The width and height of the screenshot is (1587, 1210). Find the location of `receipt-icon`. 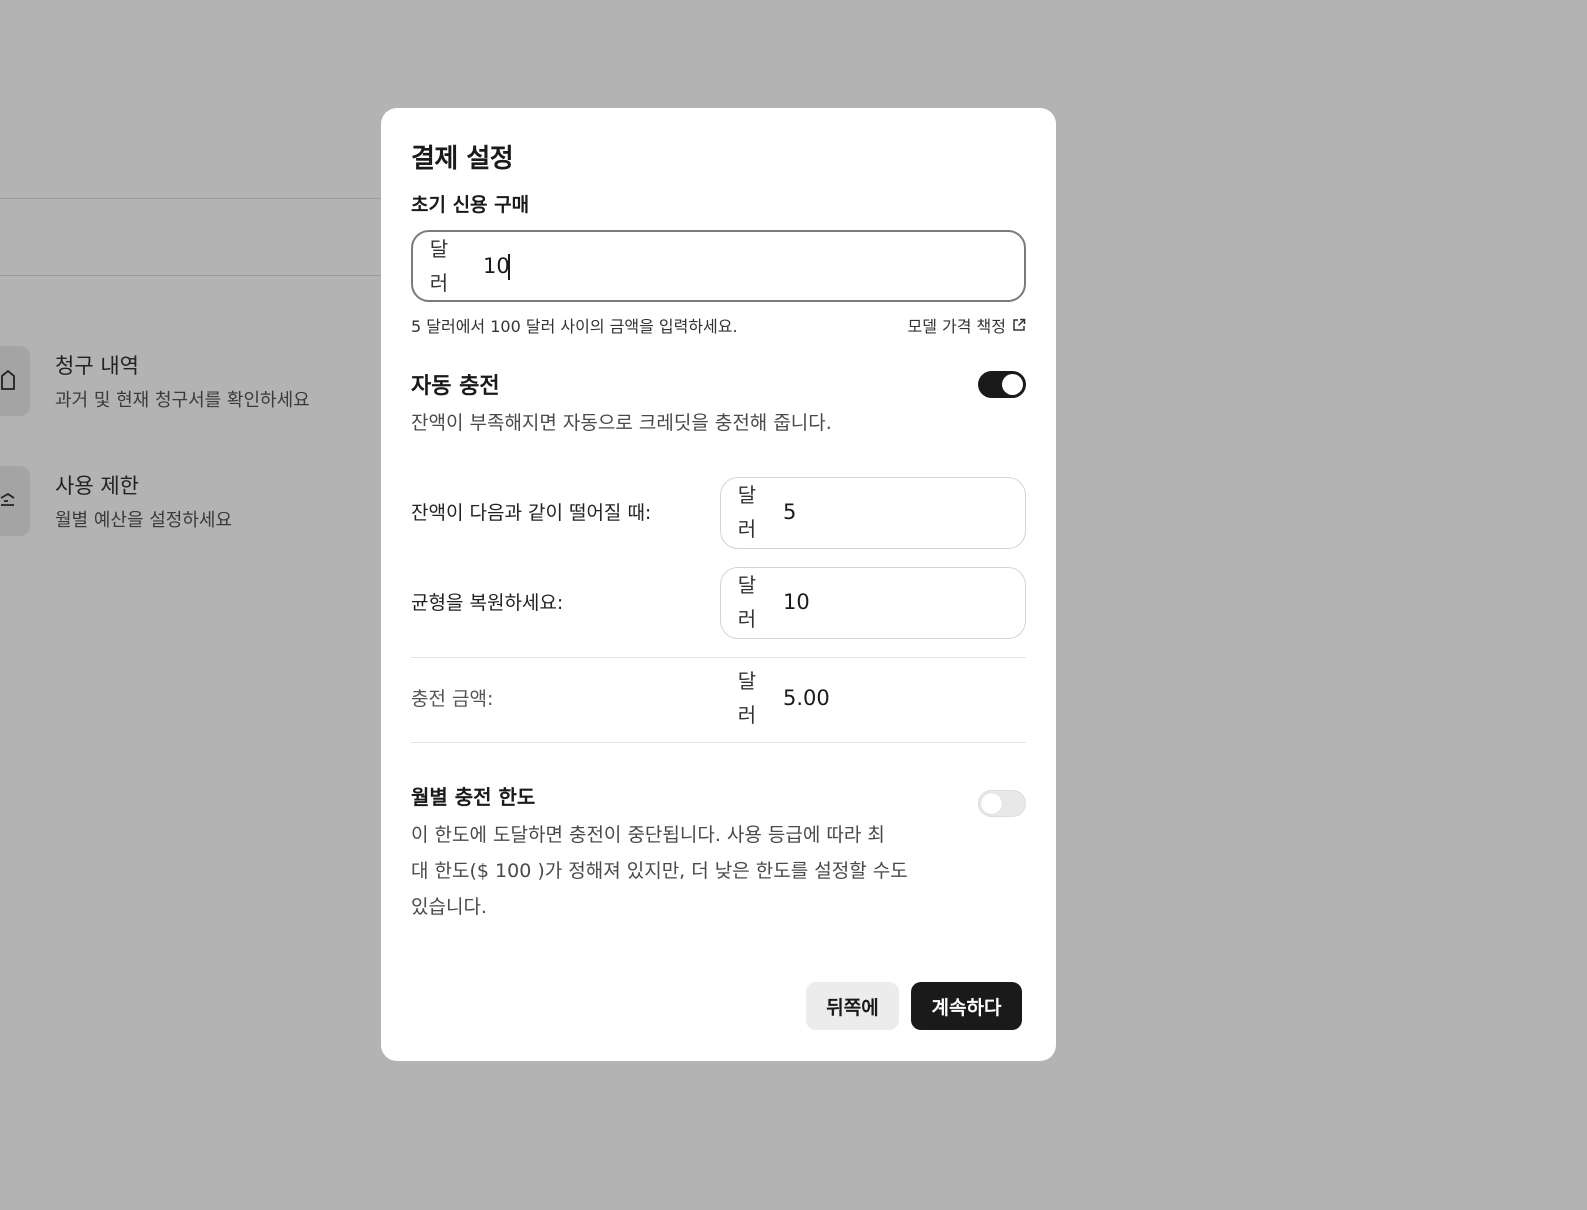

receipt-icon is located at coordinates (8, 379).